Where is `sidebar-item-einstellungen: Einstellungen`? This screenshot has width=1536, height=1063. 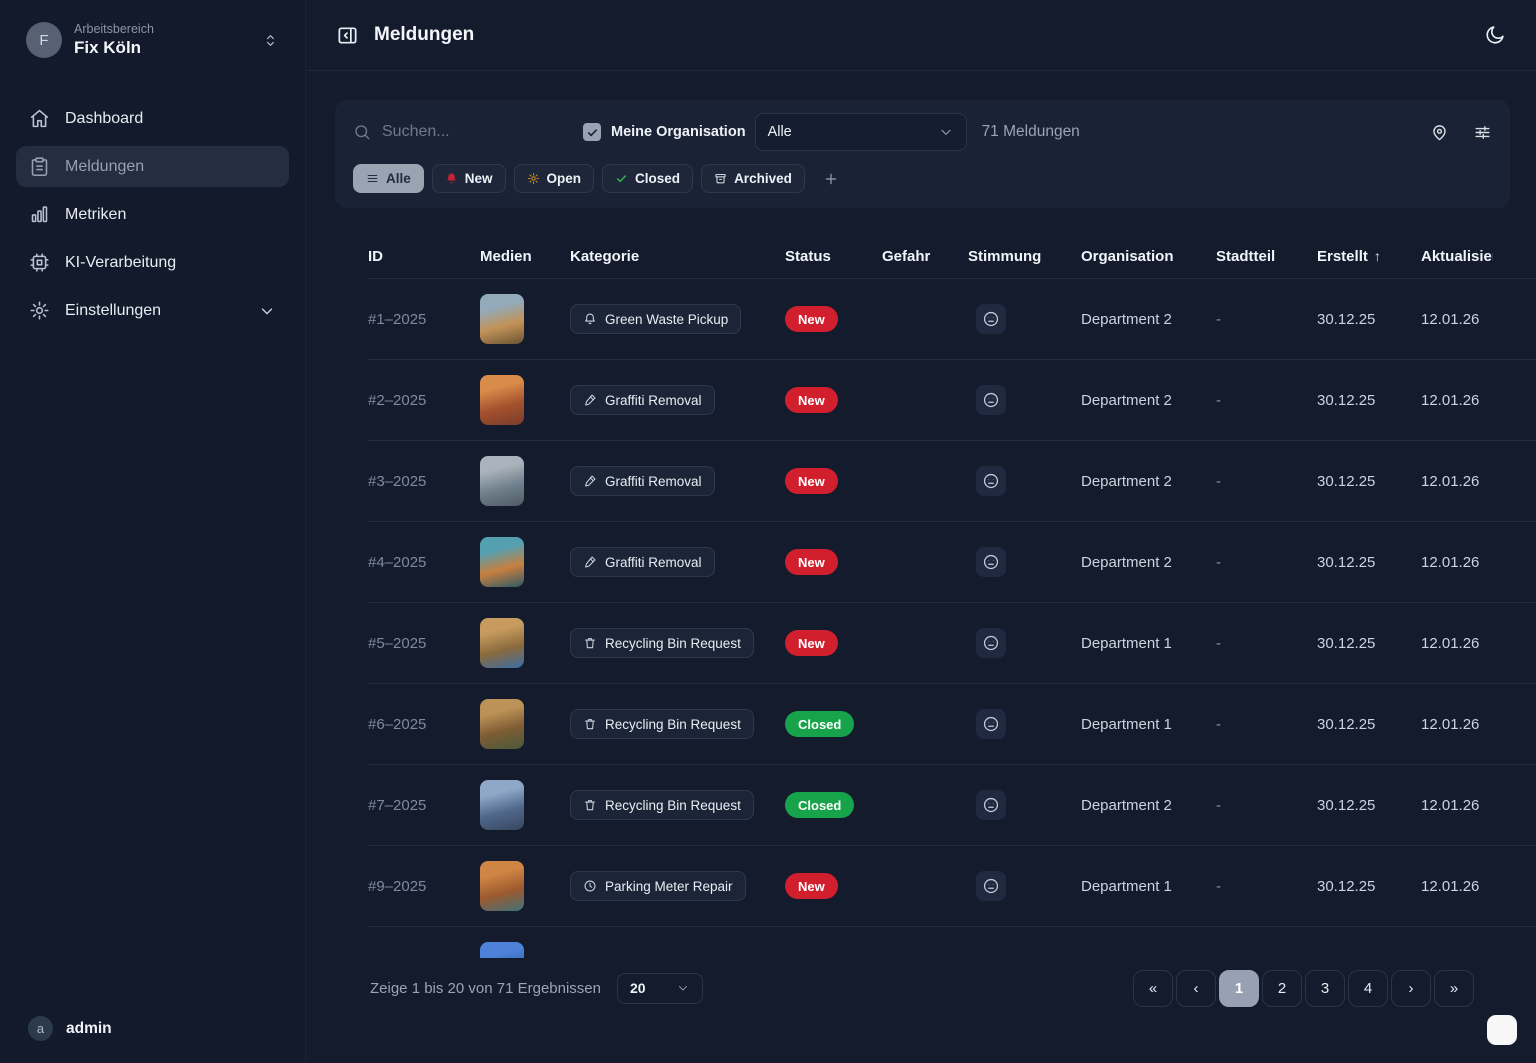
sidebar-item-einstellungen: Einstellungen is located at coordinates (152, 310).